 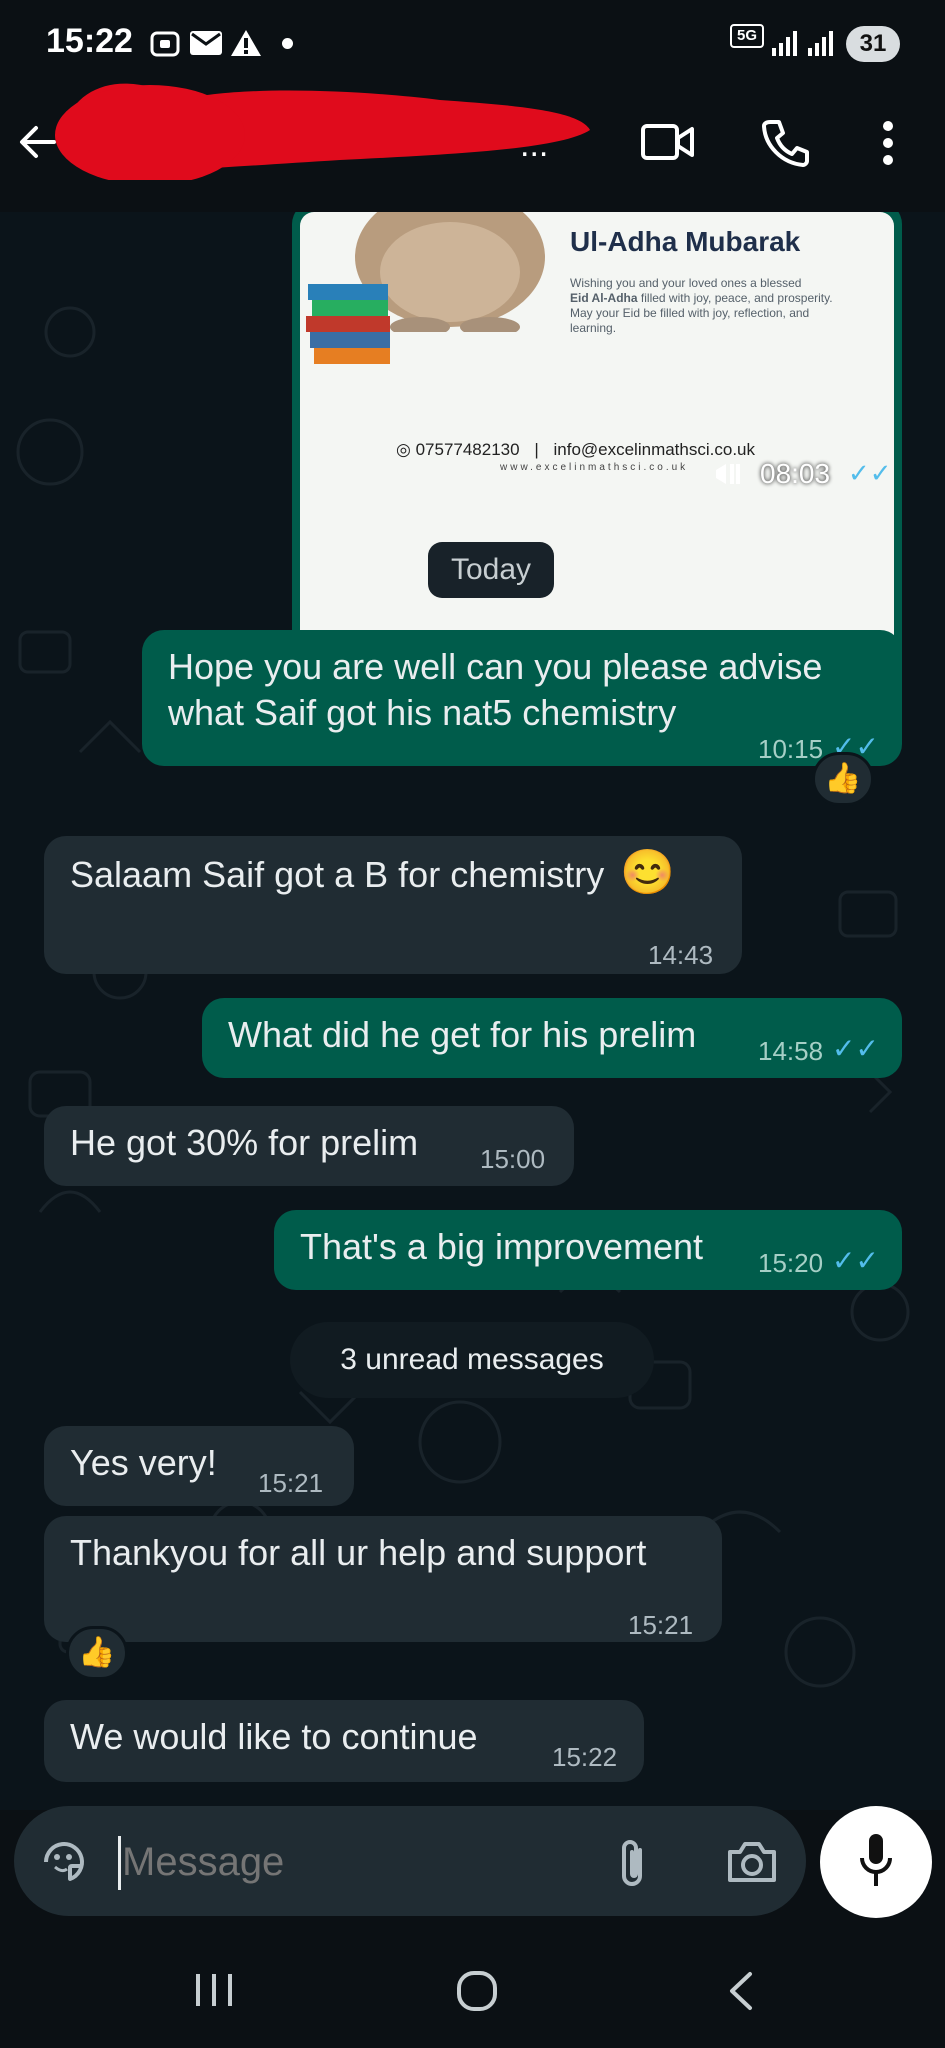 What do you see at coordinates (802, 43) in the screenshot?
I see `signal-icon` at bounding box center [802, 43].